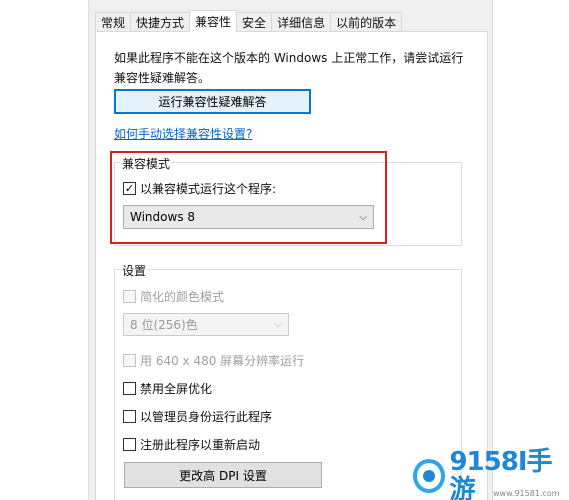  I want to click on compat-mode-option: ✓ 以兼容模式运行这个程序:, so click(199, 188).